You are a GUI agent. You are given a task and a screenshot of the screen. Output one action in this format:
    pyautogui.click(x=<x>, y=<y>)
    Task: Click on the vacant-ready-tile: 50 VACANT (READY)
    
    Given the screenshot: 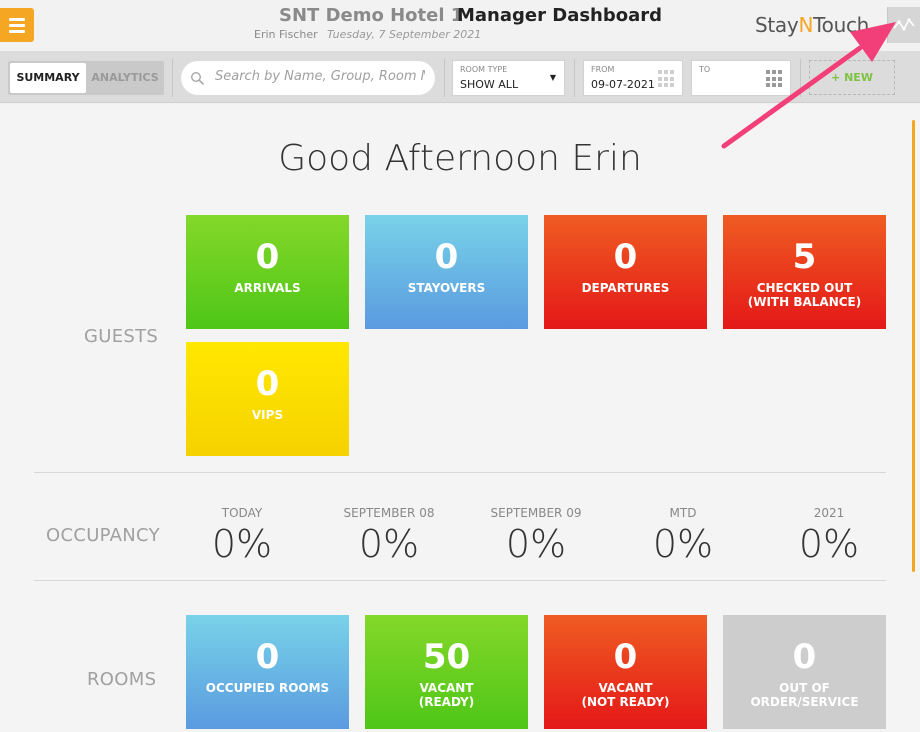 What is the action you would take?
    pyautogui.click(x=446, y=672)
    